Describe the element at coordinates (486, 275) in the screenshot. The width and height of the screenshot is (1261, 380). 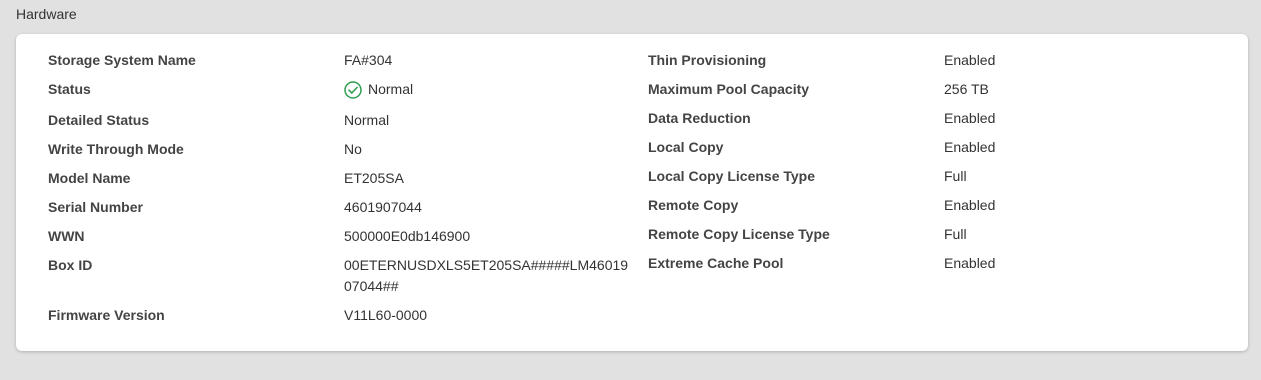
I see `box-id-value: 00ETERNUSDXLS5ET205SA#####LM4601907044##` at that location.